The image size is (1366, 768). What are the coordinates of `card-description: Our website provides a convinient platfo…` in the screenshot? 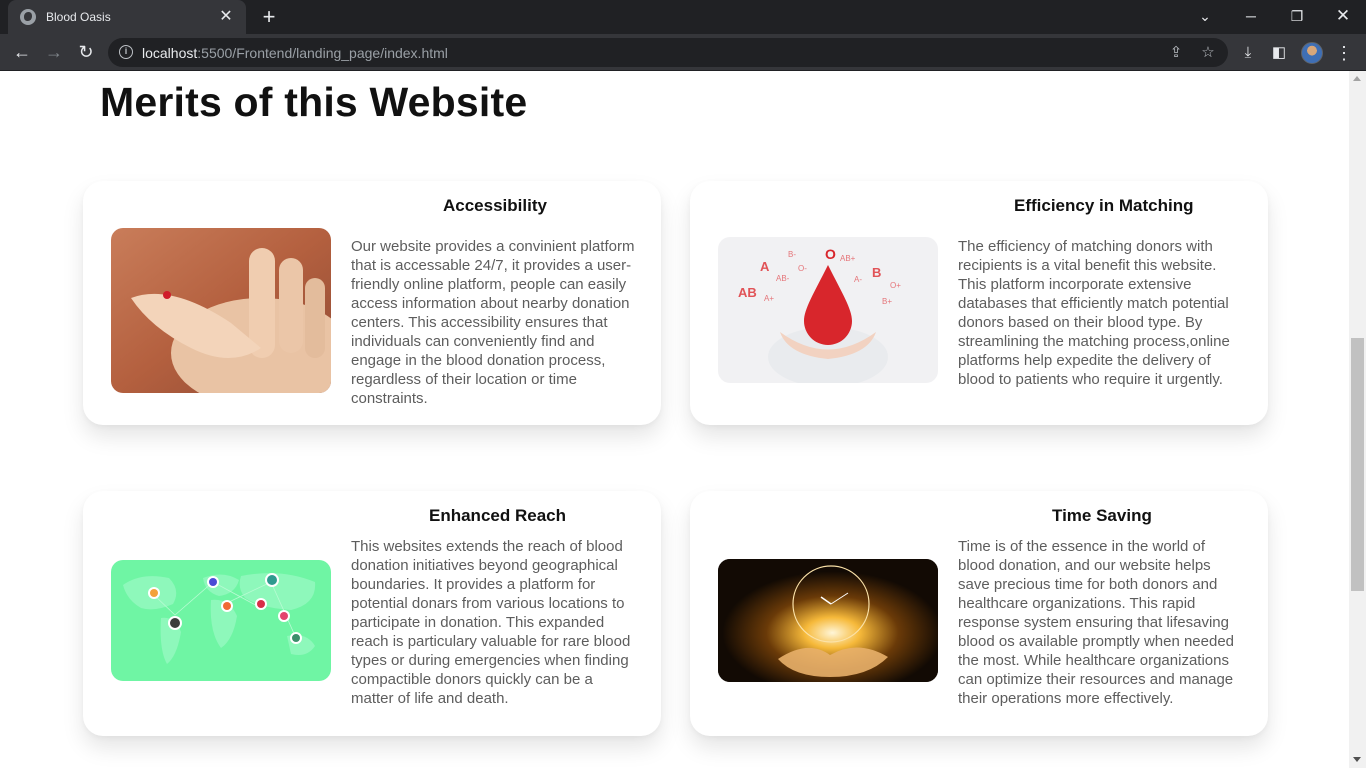 It's located at (493, 322).